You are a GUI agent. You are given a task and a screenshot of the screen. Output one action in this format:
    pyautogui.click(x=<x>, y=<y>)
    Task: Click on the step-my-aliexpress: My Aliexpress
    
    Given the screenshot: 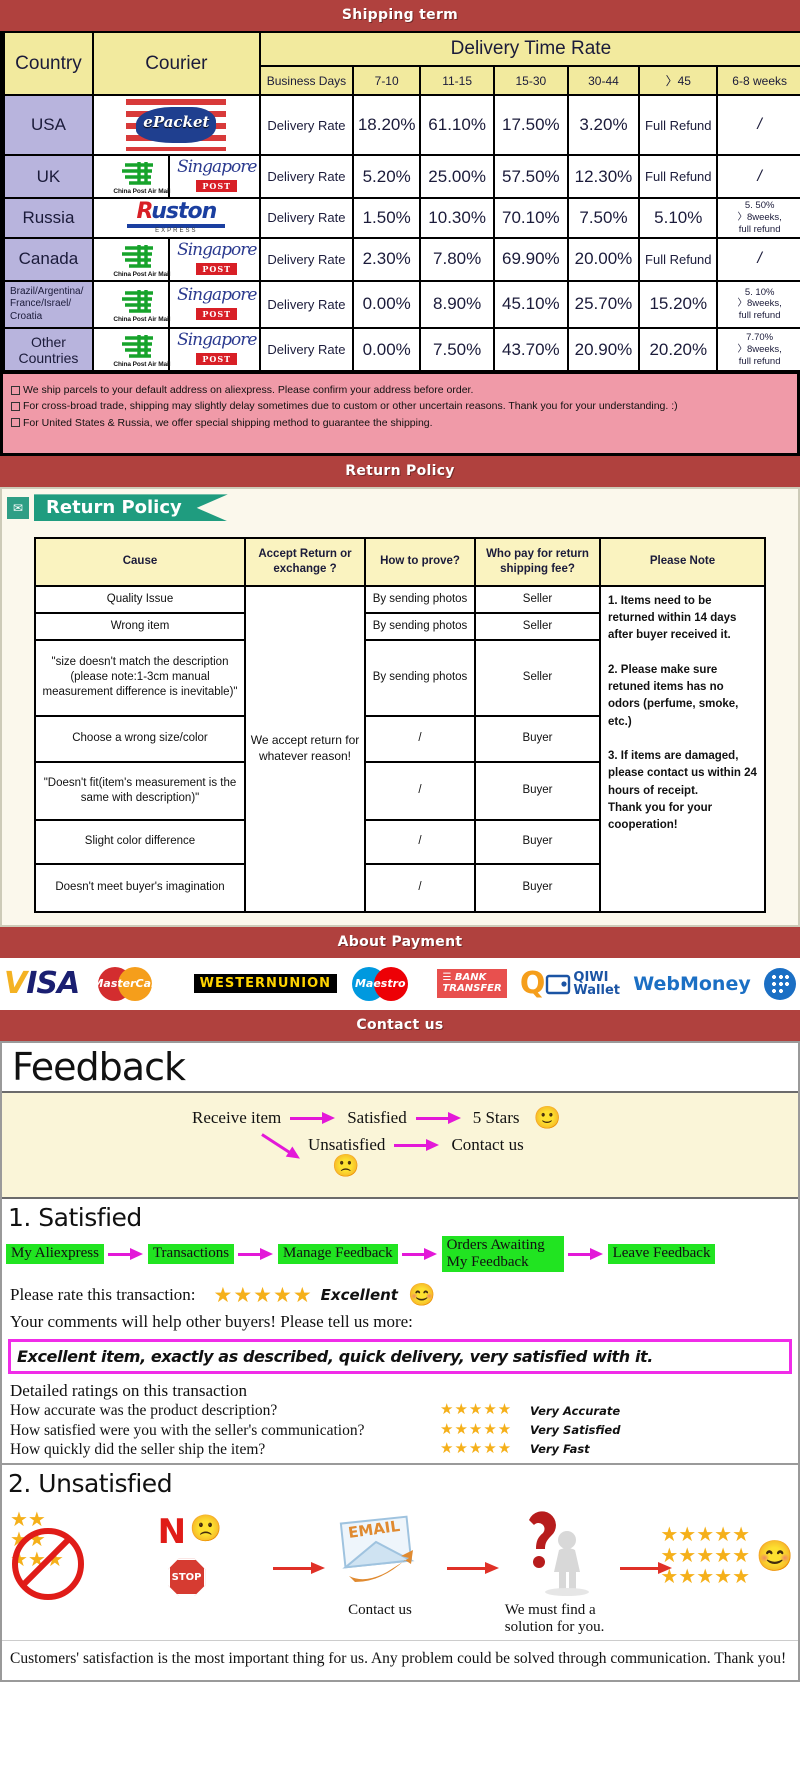 What is the action you would take?
    pyautogui.click(x=55, y=1254)
    